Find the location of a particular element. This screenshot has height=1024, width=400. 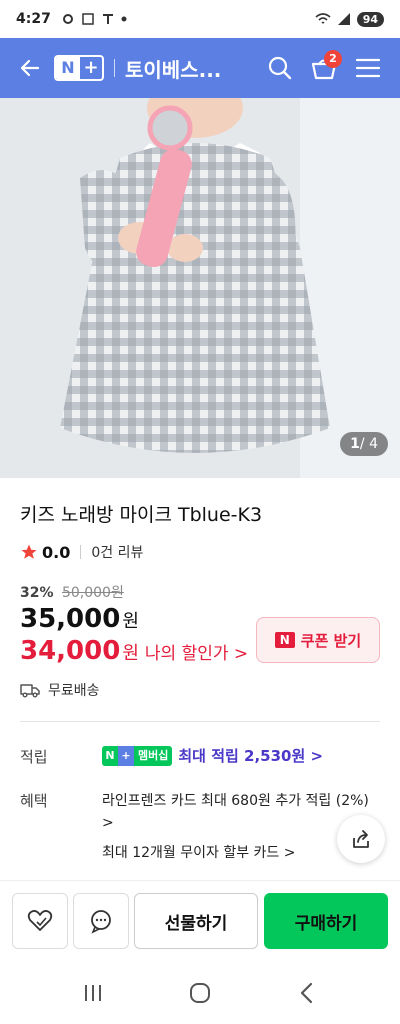

my-price-value: 34,000 is located at coordinates (70, 651).